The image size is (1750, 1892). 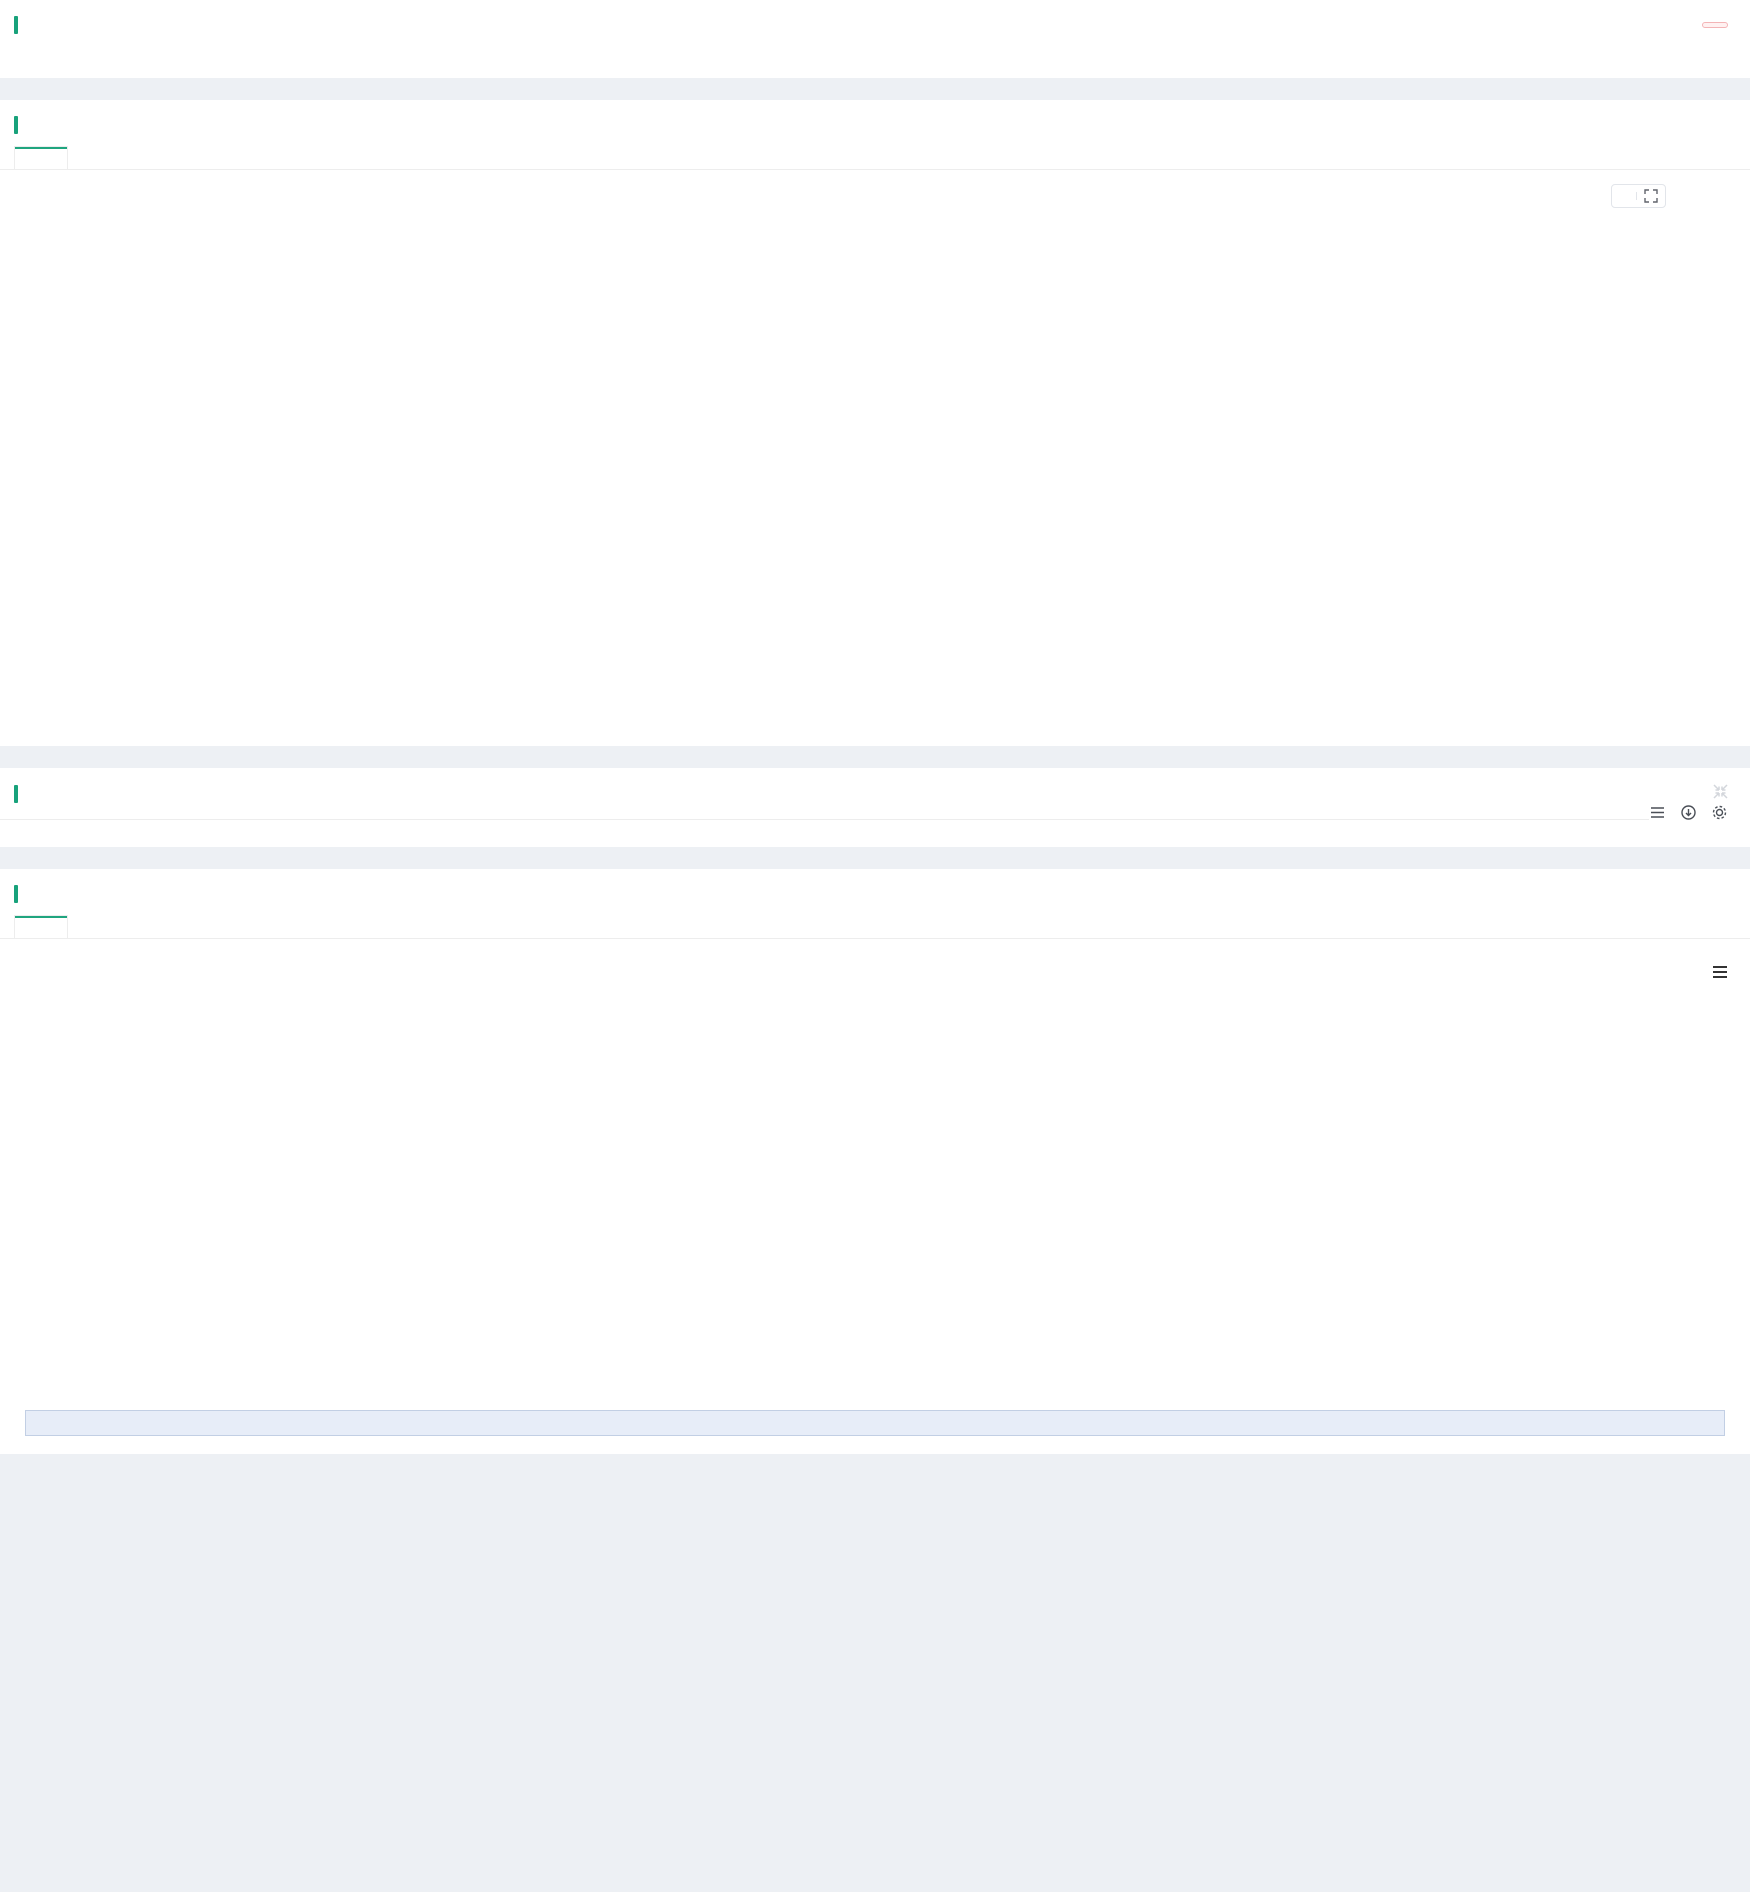 What do you see at coordinates (824, 819) in the screenshot?
I see `status-tabbar` at bounding box center [824, 819].